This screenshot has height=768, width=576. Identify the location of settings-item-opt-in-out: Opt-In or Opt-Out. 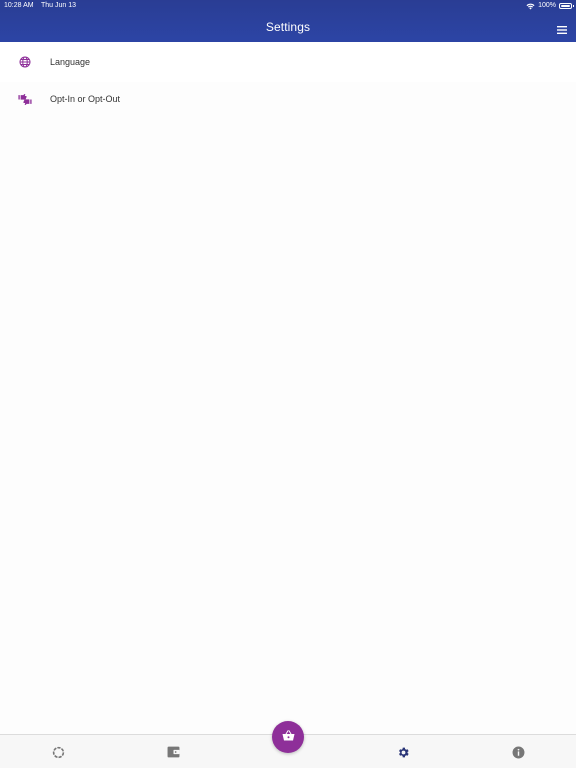
(288, 99).